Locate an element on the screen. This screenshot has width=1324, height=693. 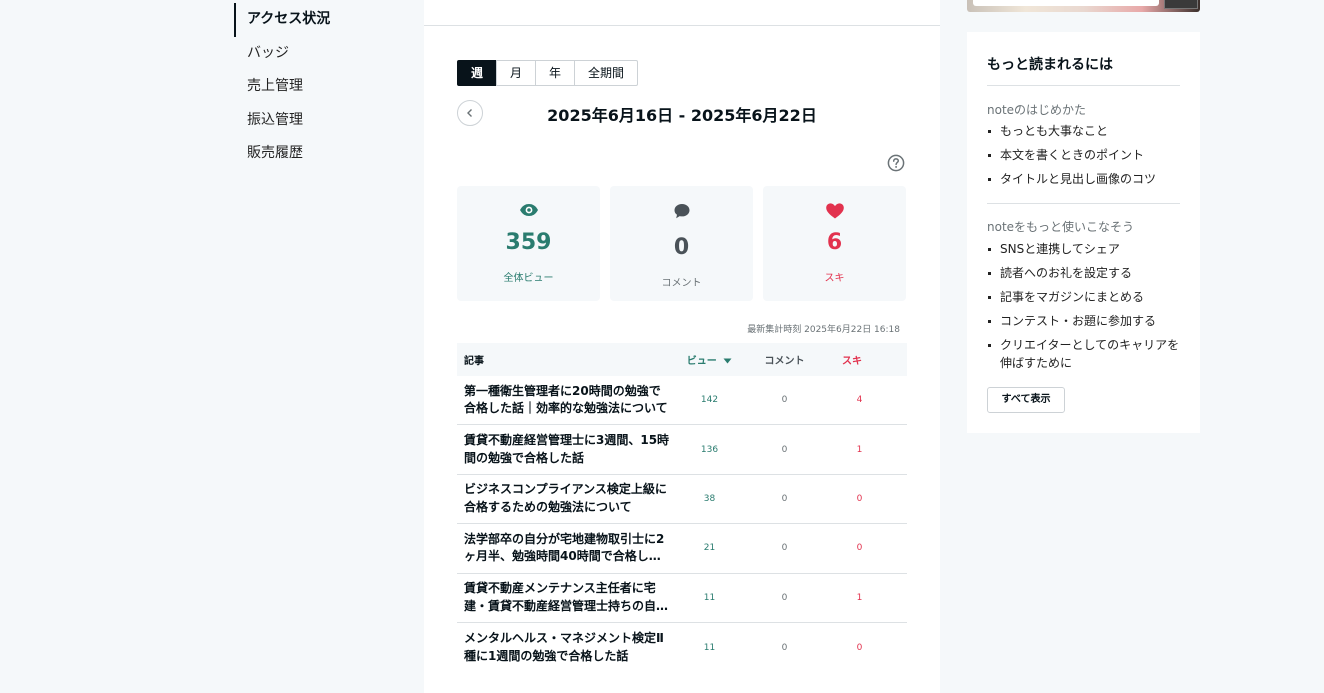
section-title-getting-started: noteのはじめかた is located at coordinates (1037, 110).